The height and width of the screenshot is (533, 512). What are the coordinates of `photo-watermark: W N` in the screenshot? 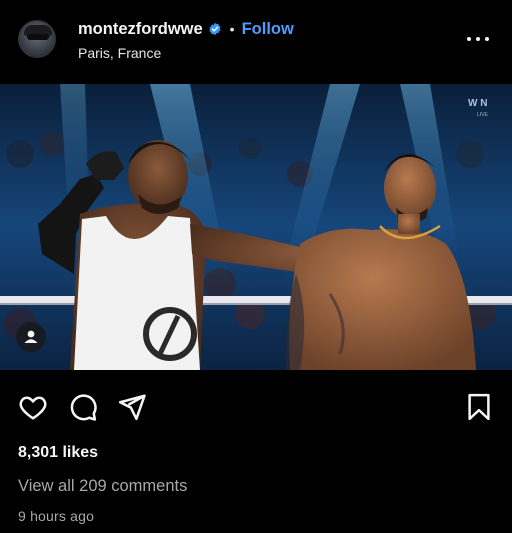 It's located at (477, 103).